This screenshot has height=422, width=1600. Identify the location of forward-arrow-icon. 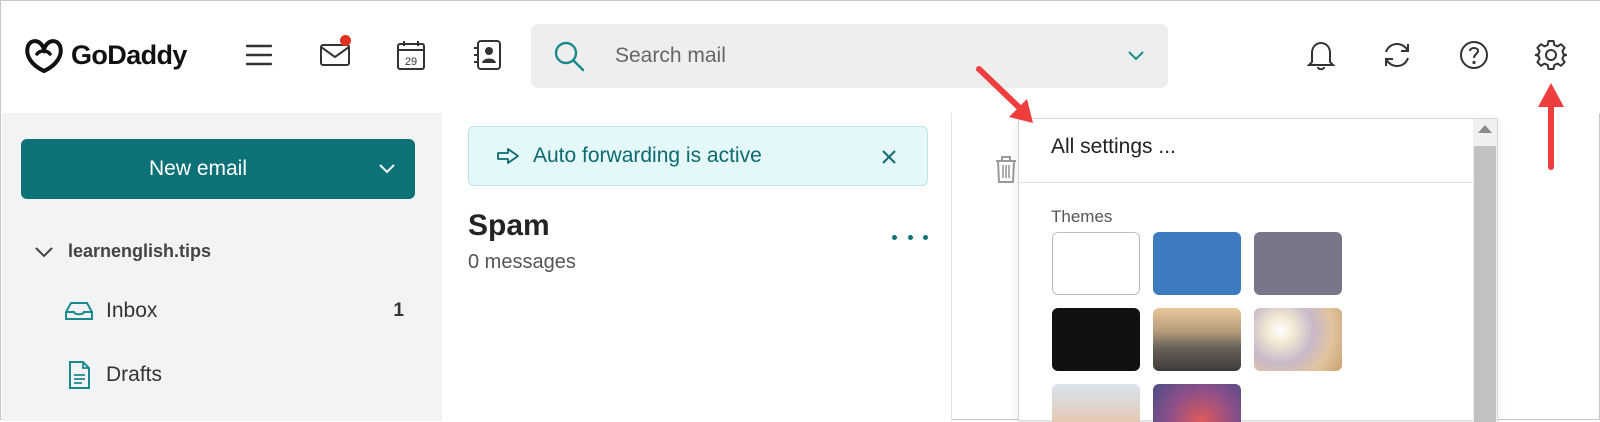
(508, 156).